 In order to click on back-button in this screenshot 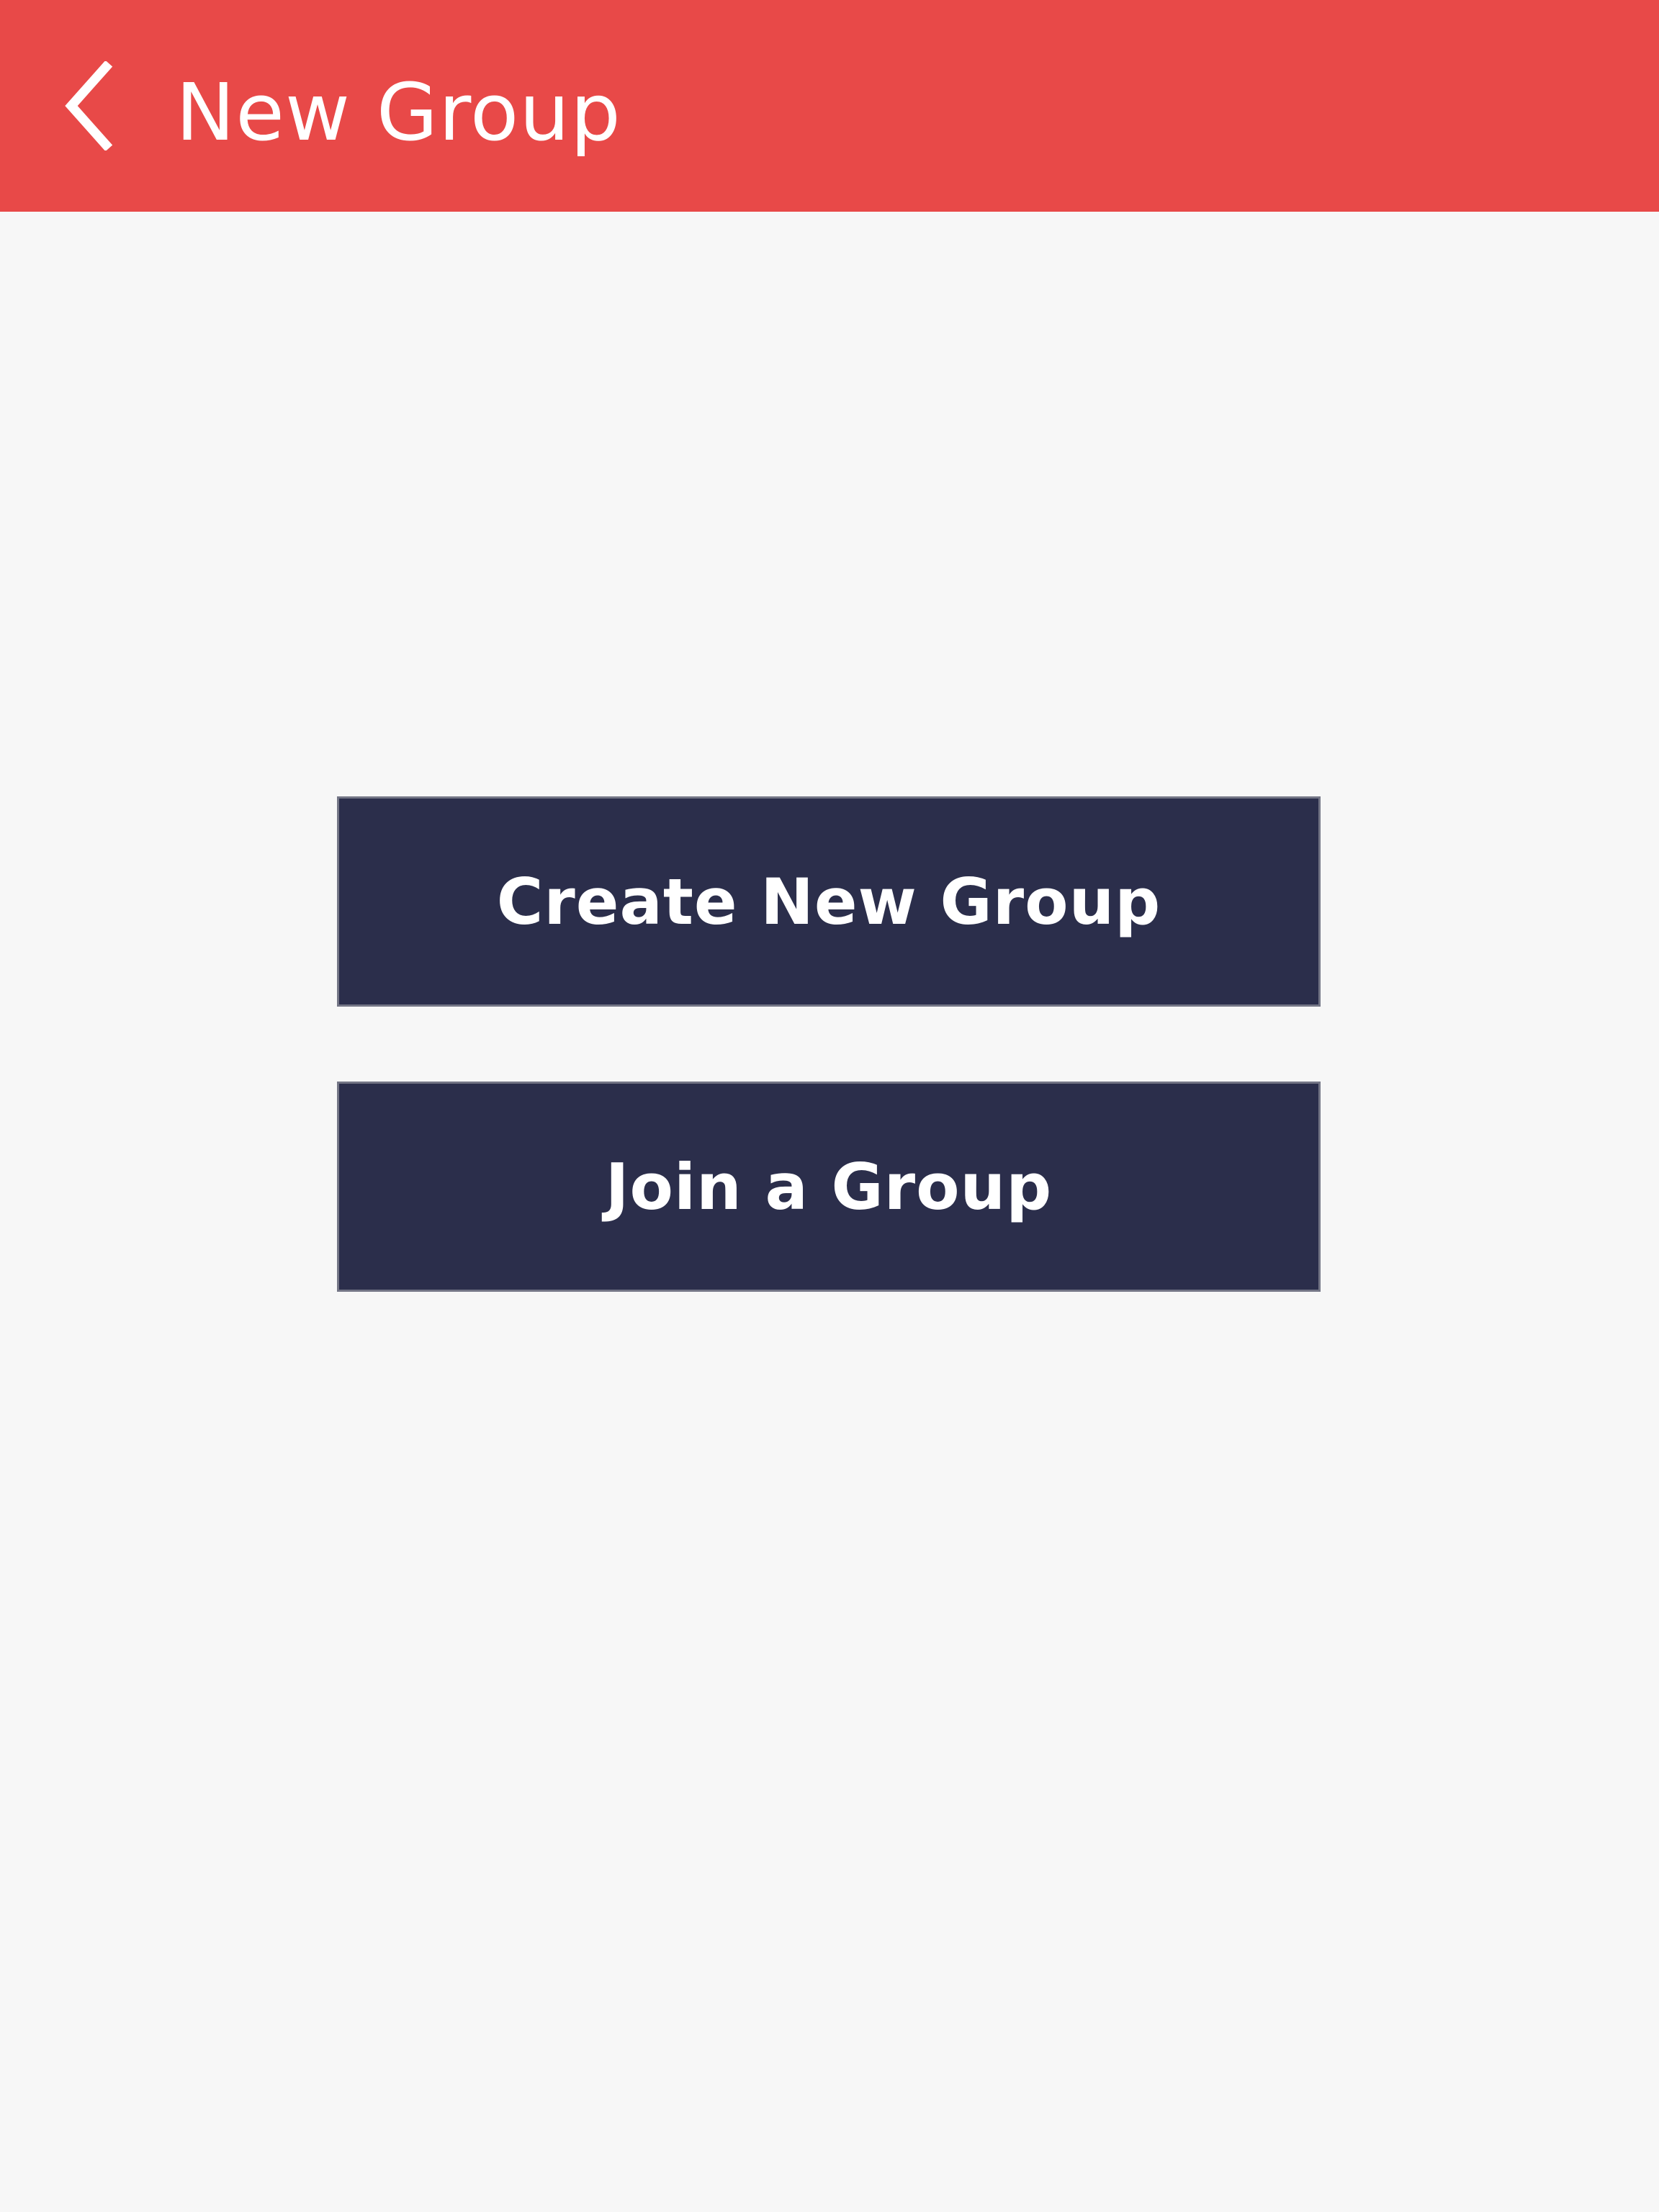, I will do `click(89, 106)`.